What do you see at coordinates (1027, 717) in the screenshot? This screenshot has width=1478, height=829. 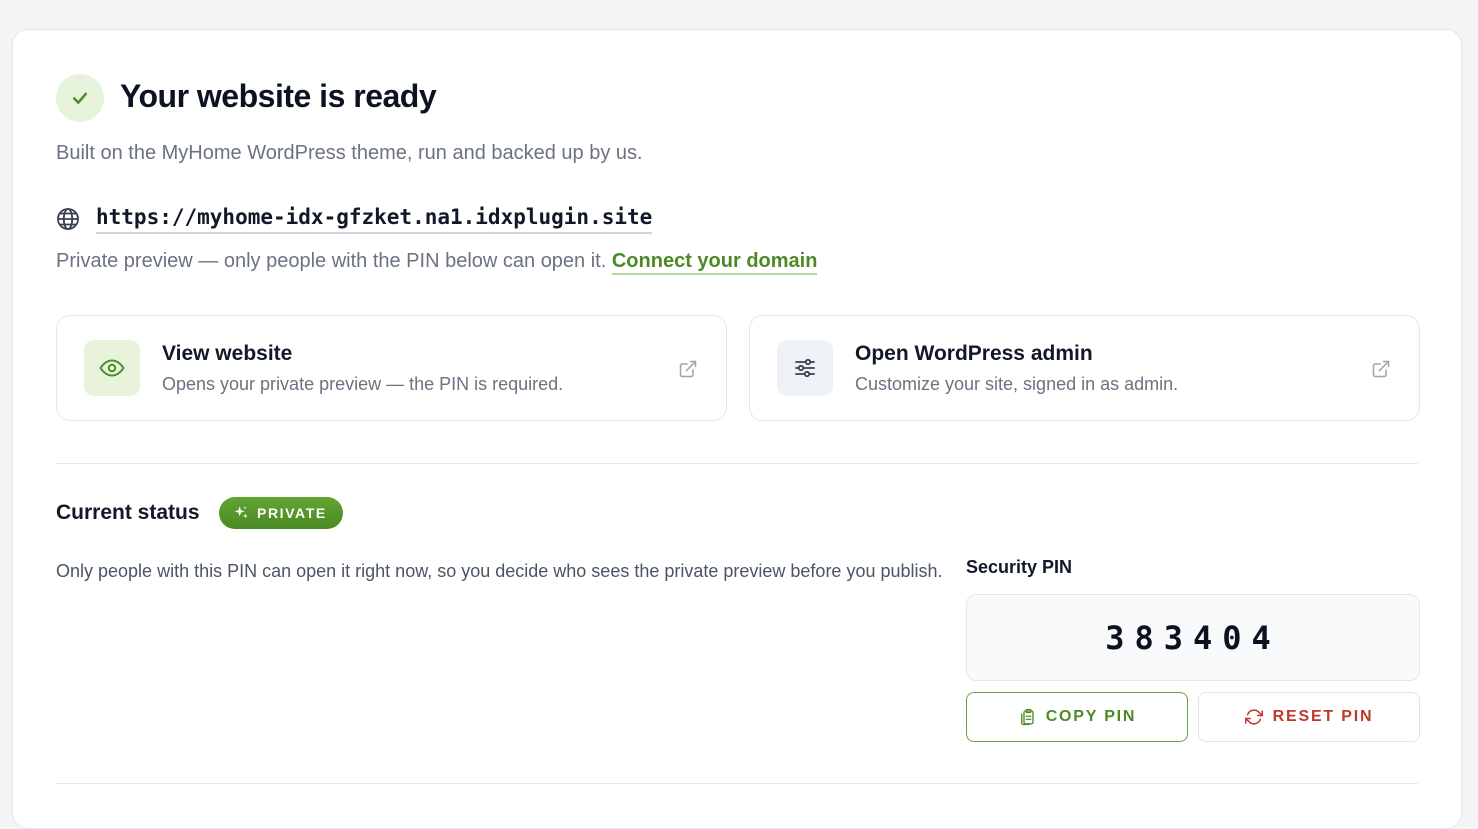 I see `clipboard-icon` at bounding box center [1027, 717].